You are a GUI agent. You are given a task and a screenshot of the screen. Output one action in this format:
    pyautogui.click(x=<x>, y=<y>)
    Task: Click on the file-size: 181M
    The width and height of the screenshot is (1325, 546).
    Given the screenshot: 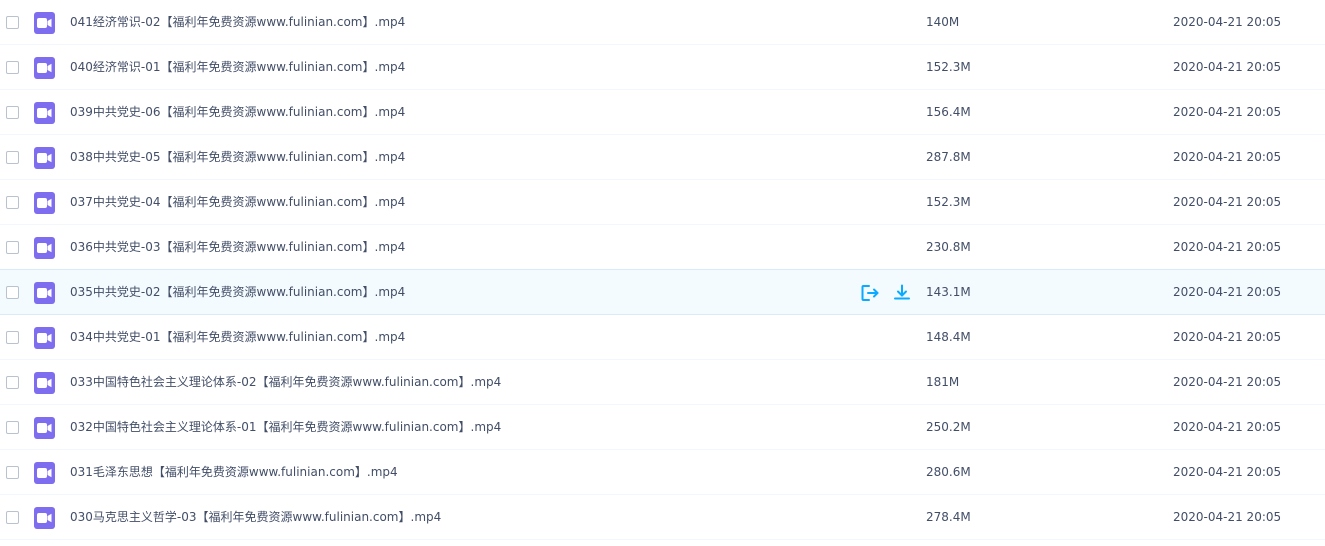 What is the action you would take?
    pyautogui.click(x=943, y=382)
    